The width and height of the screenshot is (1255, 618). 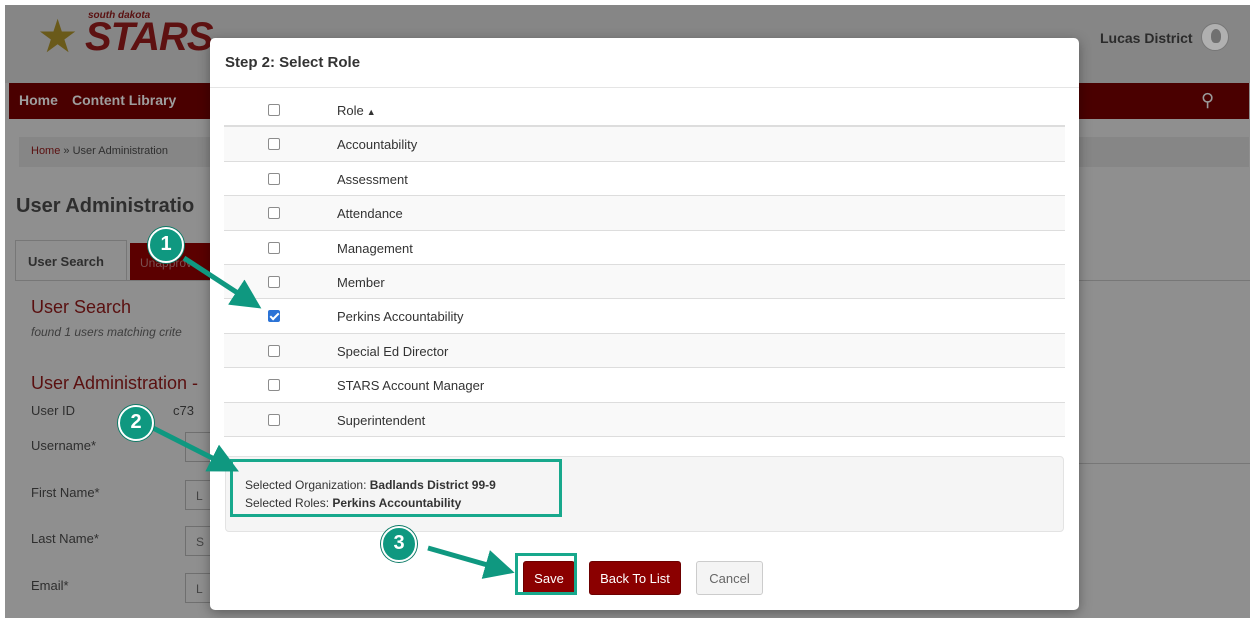 I want to click on step-badge-3: 3, so click(x=399, y=544).